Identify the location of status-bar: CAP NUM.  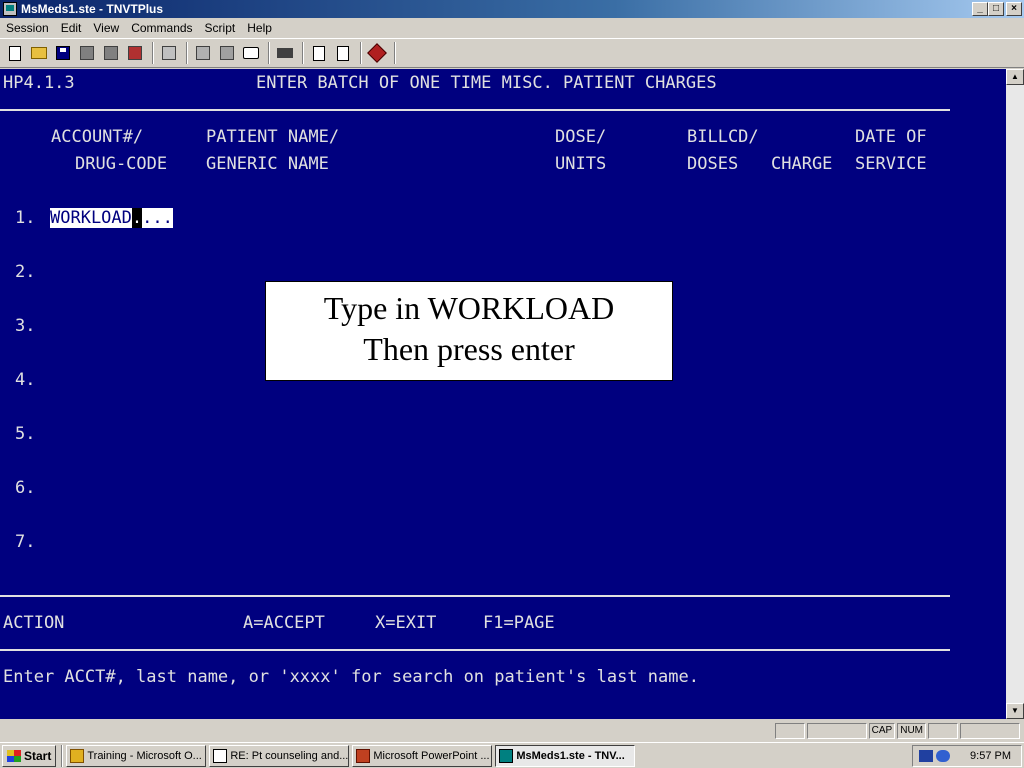
(512, 731).